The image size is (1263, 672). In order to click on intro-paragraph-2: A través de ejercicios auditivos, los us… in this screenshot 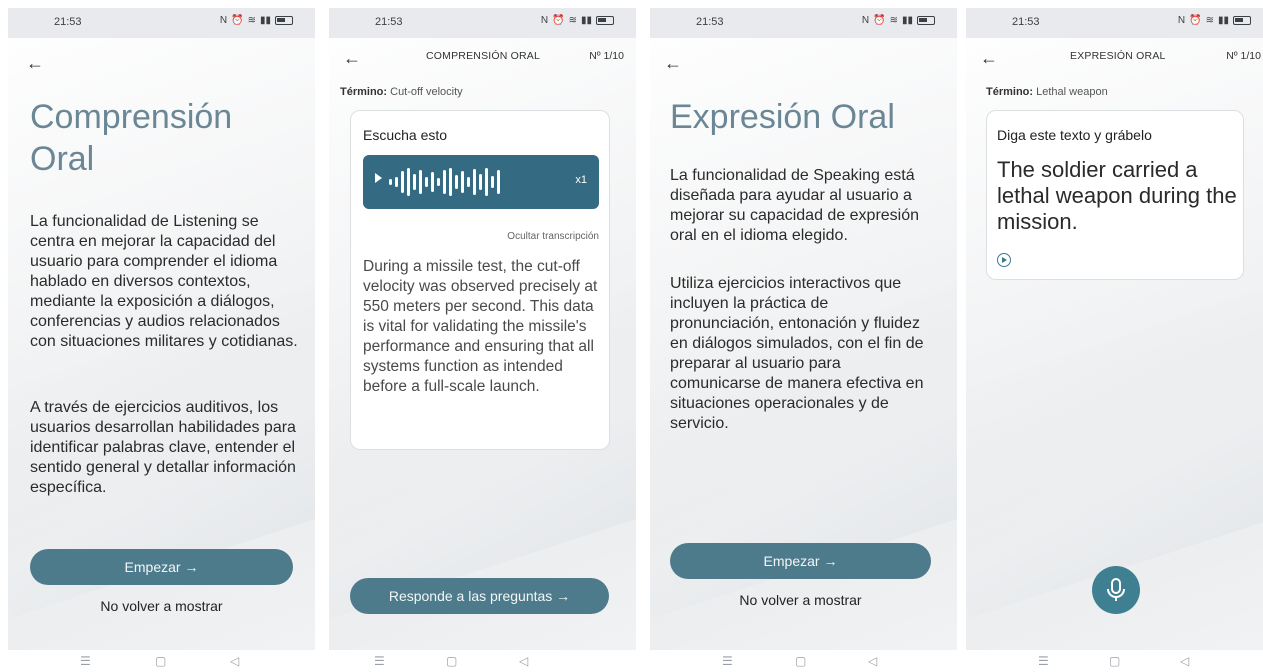, I will do `click(163, 447)`.